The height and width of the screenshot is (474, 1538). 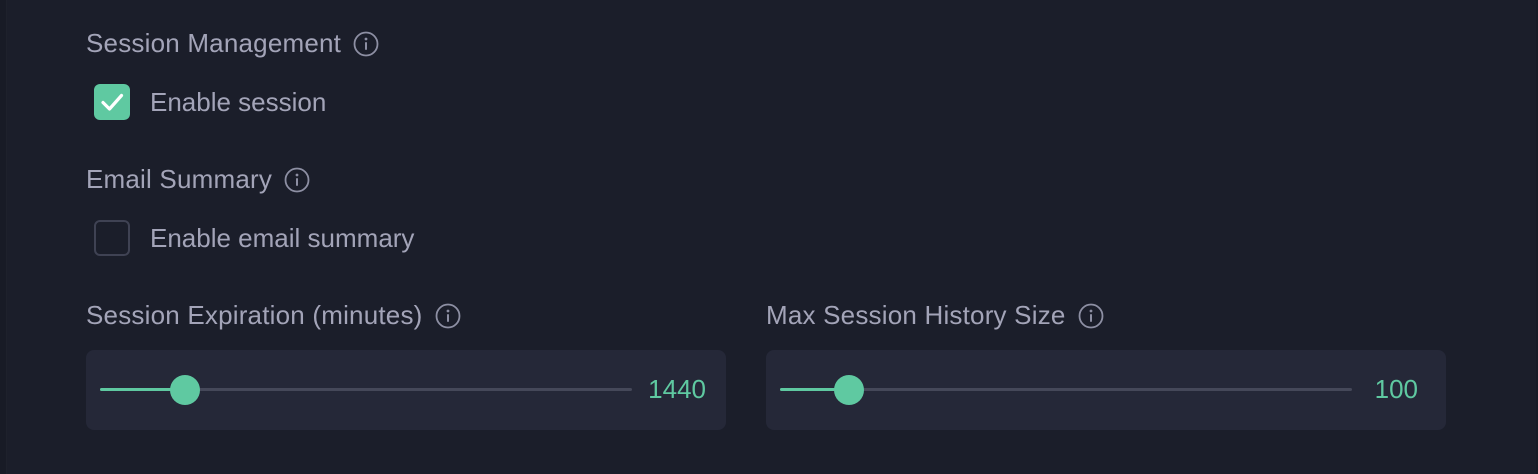 I want to click on max-history-slider-card: 100, so click(x=1106, y=390).